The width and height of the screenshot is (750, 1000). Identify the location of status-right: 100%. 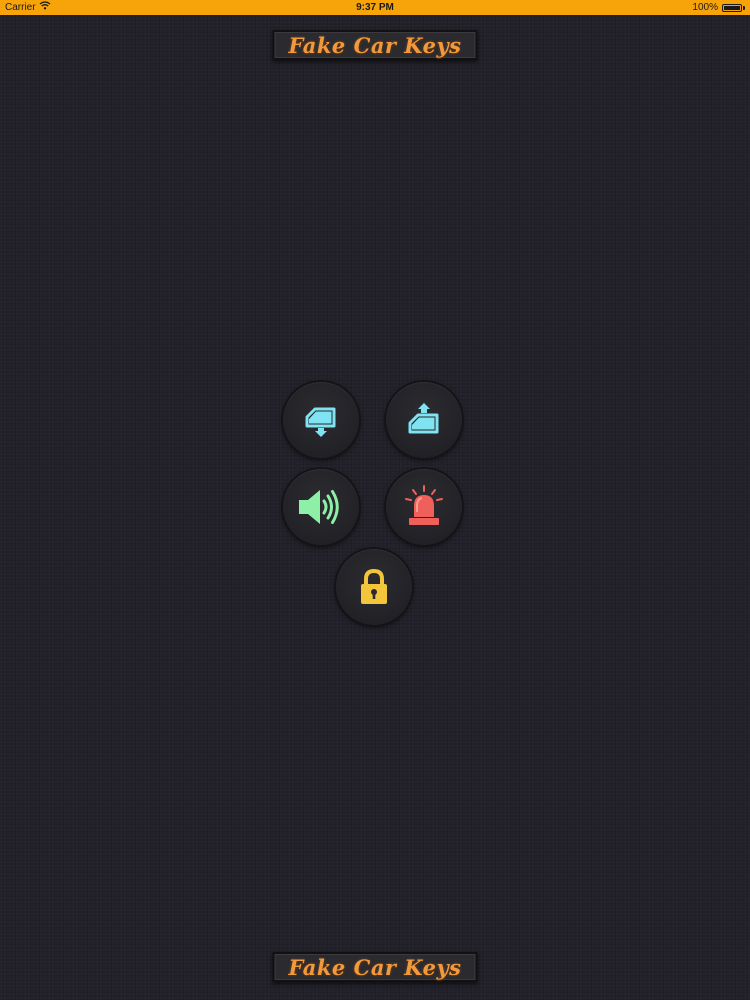
(718, 7).